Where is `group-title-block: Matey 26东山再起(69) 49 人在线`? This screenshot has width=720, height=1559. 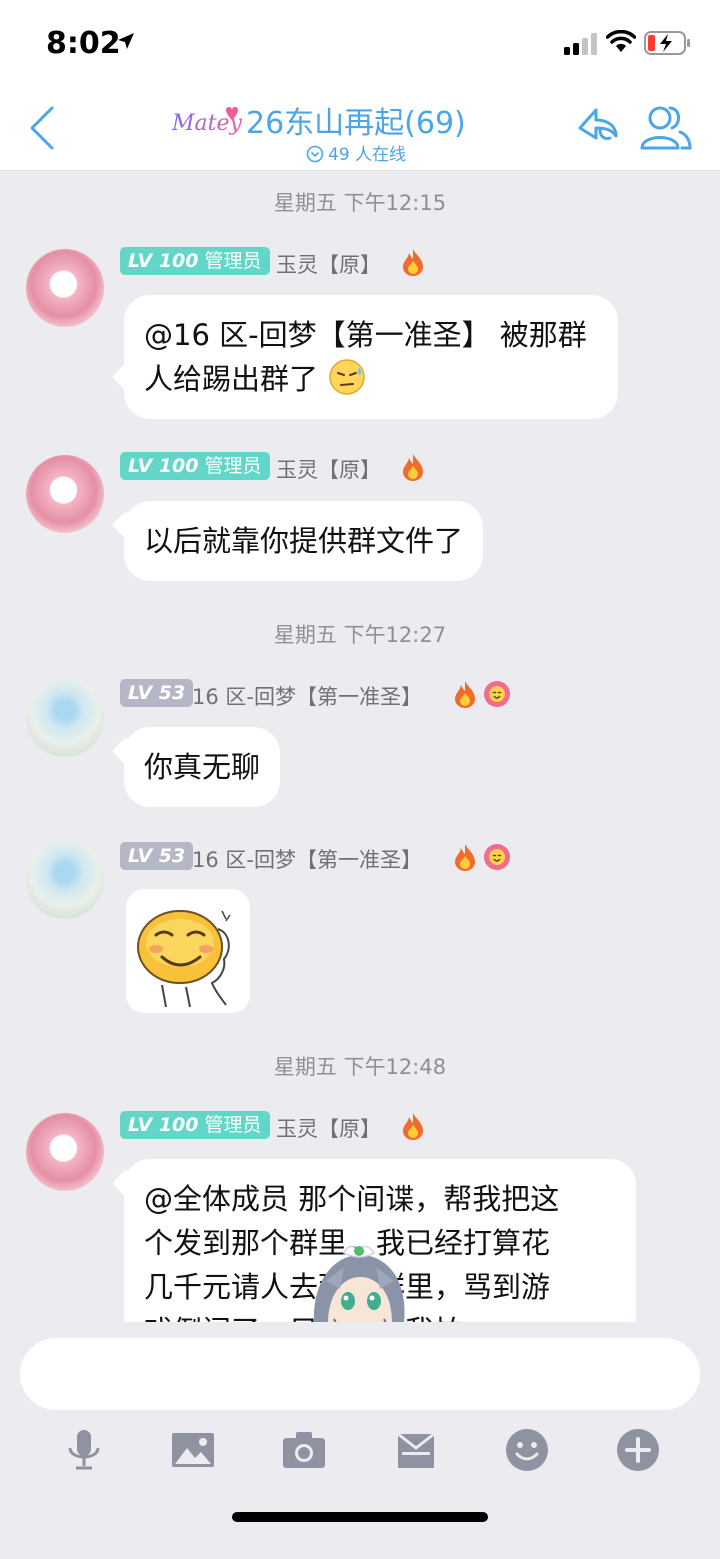 group-title-block: Matey 26东山再起(69) 49 人在线 is located at coordinates (360, 129).